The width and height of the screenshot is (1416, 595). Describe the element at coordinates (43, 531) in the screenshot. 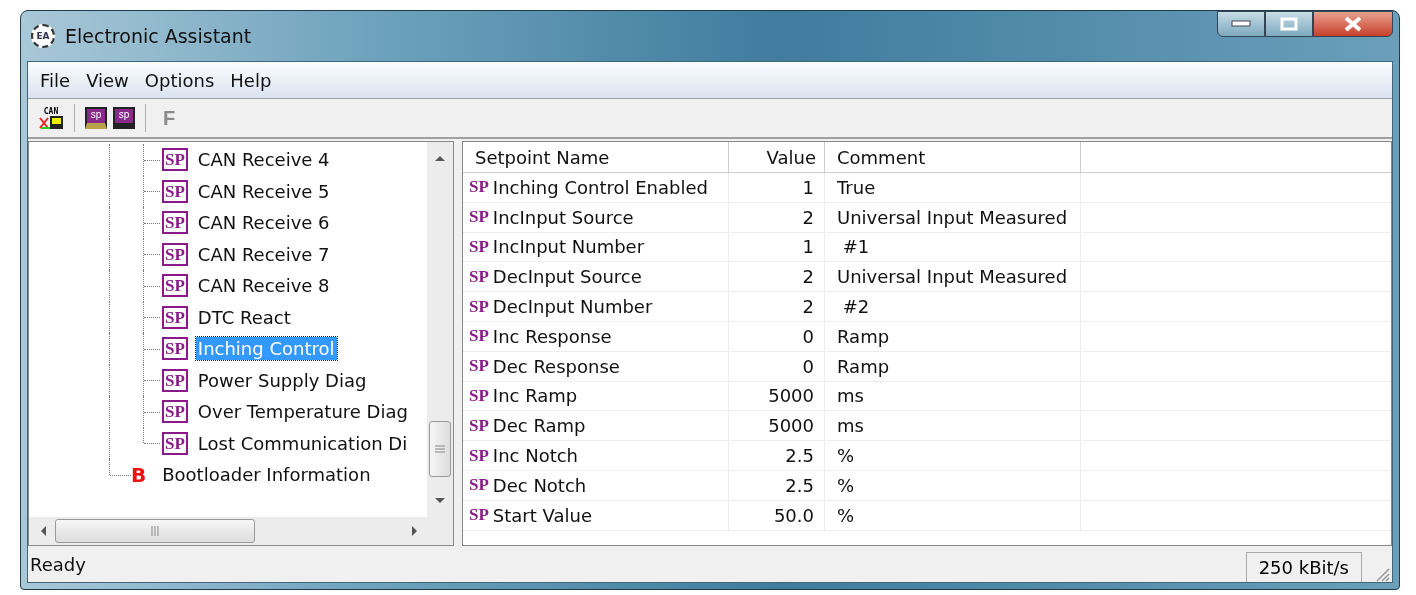

I see `left-arrow-icon` at that location.